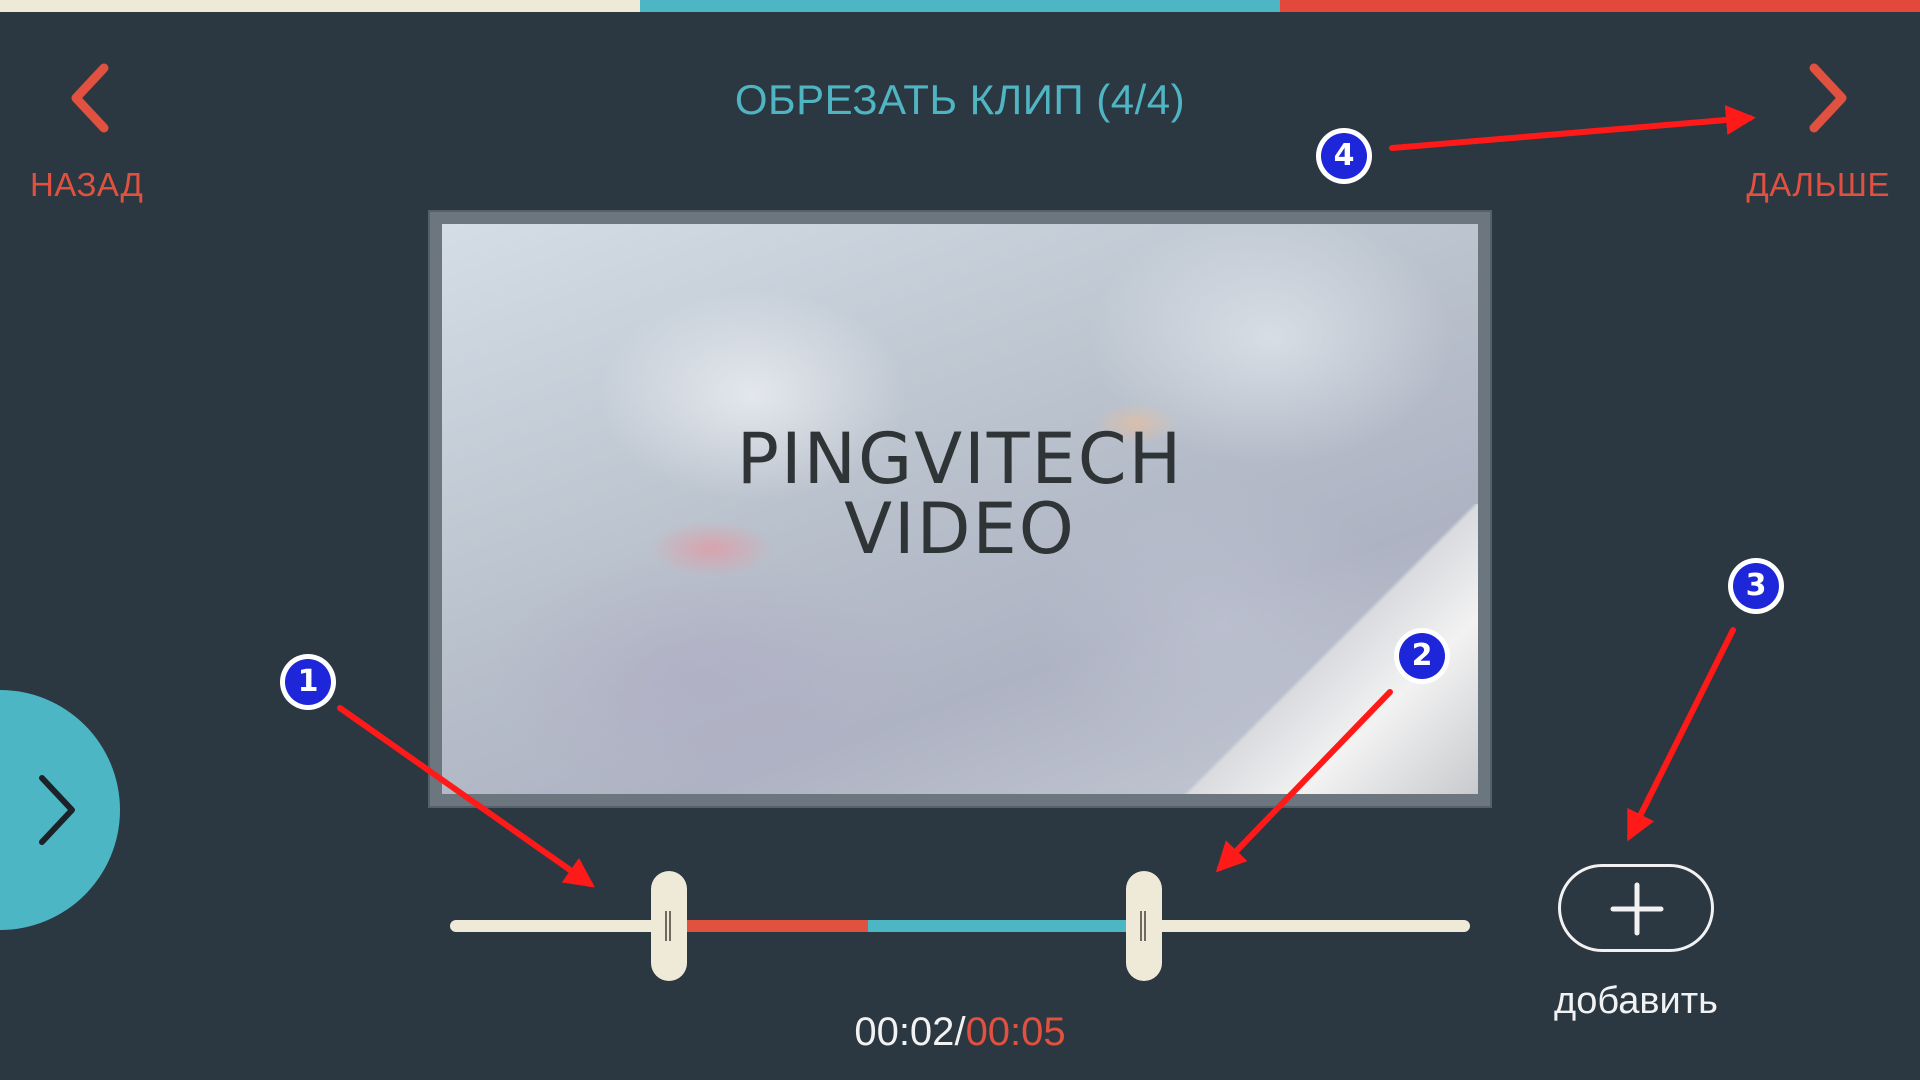 Image resolution: width=1920 pixels, height=1080 pixels. I want to click on annotation-marker-4: 4, so click(1344, 156).